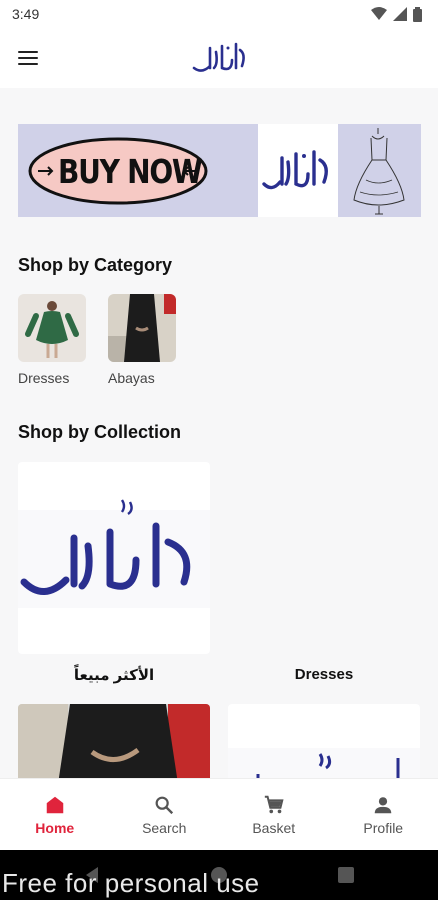 Image resolution: width=438 pixels, height=900 pixels. What do you see at coordinates (219, 170) in the screenshot?
I see `promo-banner: BUY NOW` at bounding box center [219, 170].